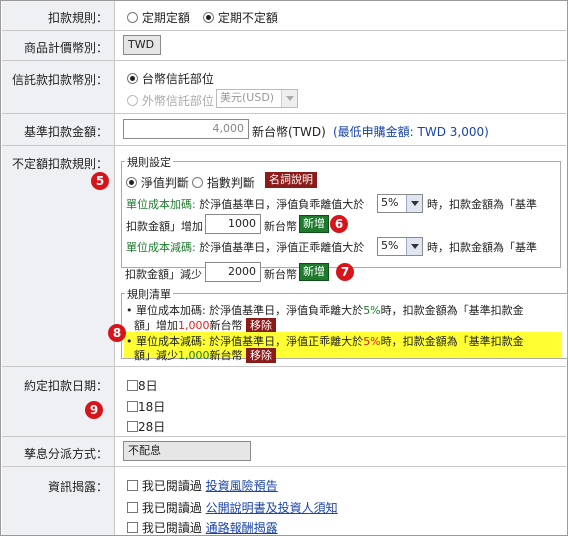 This screenshot has height=536, width=568. I want to click on disclosure-label: 資訊揭露：, so click(77, 487).